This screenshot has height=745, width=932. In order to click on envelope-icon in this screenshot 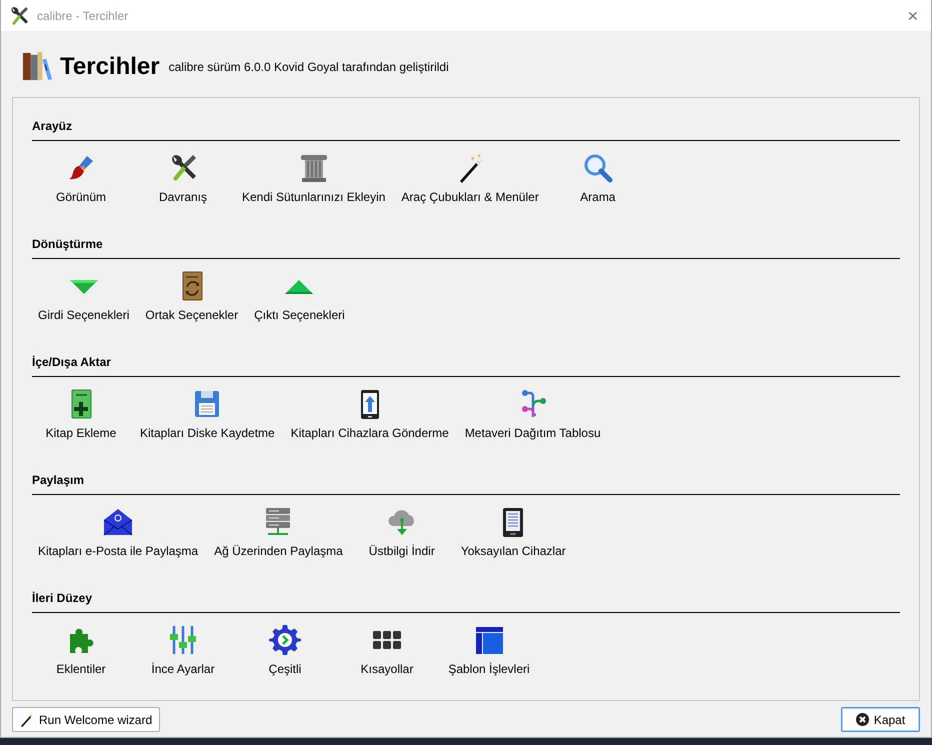, I will do `click(118, 522)`.